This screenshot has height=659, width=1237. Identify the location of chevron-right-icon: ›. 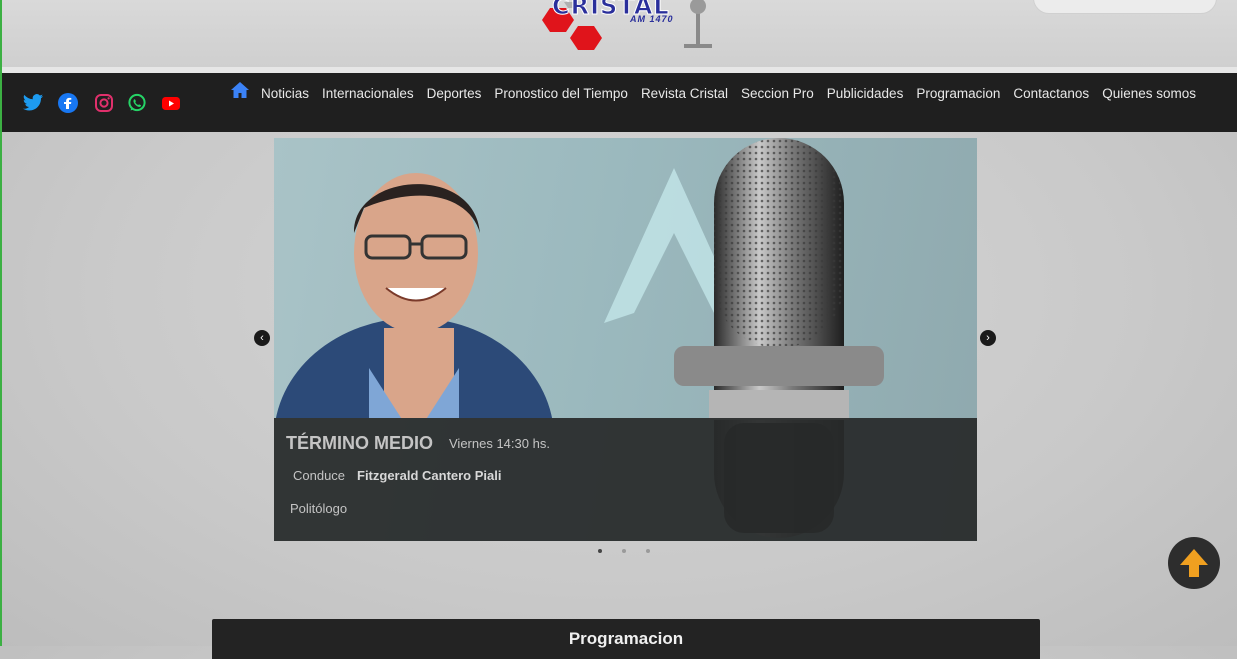
(988, 338).